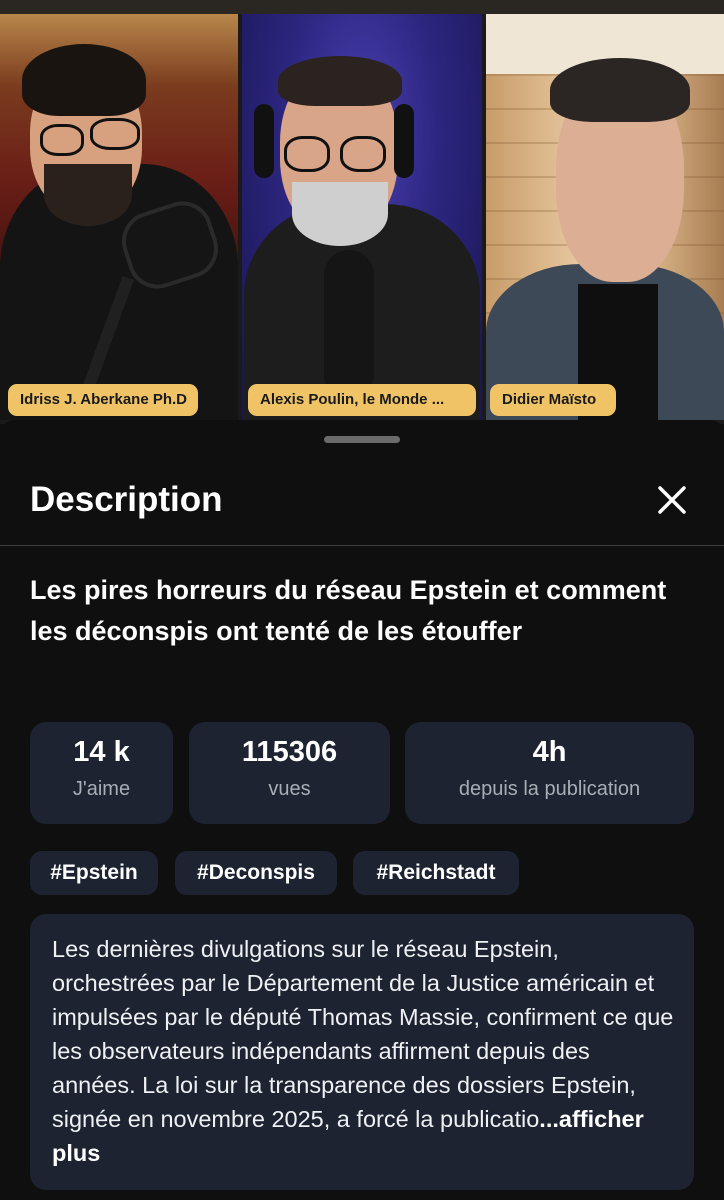  Describe the element at coordinates (94, 873) in the screenshot. I see `hashtag-chip: #Epstein` at that location.